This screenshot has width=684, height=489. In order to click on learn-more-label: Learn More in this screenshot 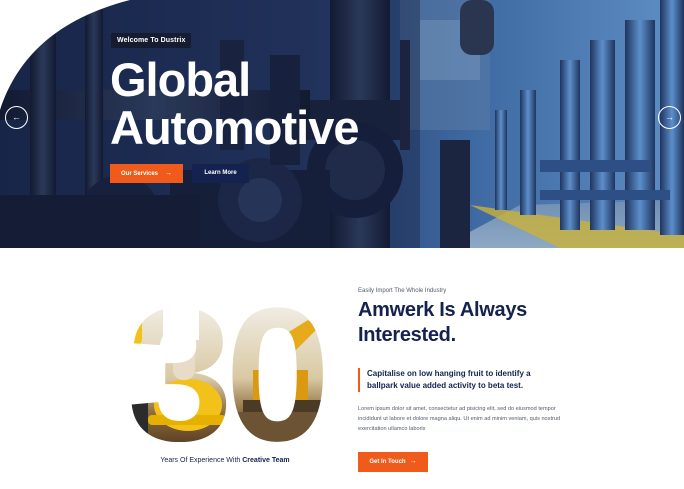, I will do `click(220, 173)`.